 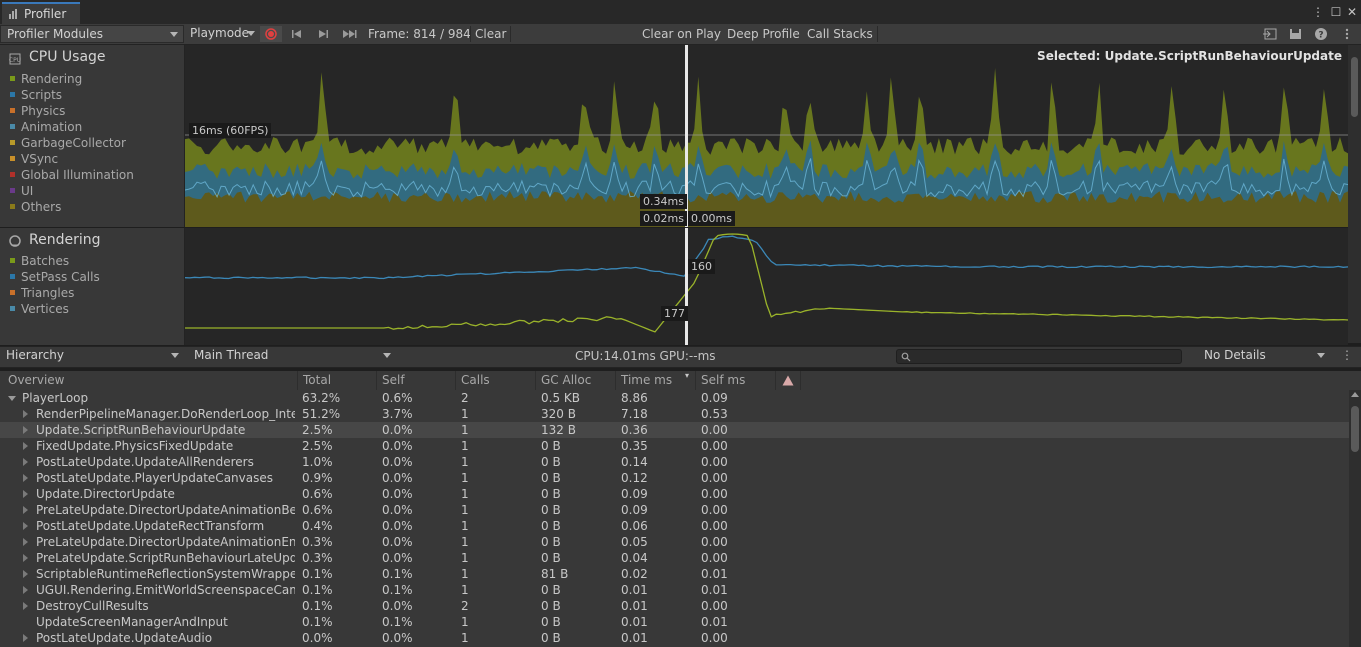 What do you see at coordinates (349, 34) in the screenshot?
I see `last-frame-button` at bounding box center [349, 34].